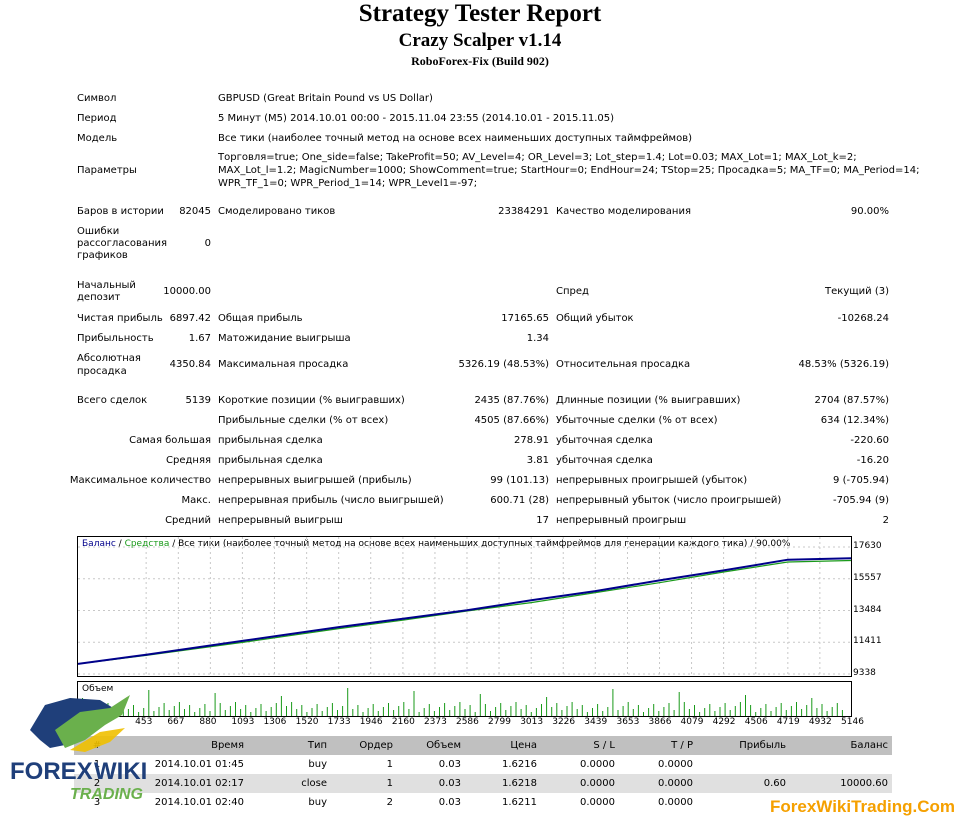  What do you see at coordinates (464, 699) in the screenshot?
I see `volume-chart: Объем` at bounding box center [464, 699].